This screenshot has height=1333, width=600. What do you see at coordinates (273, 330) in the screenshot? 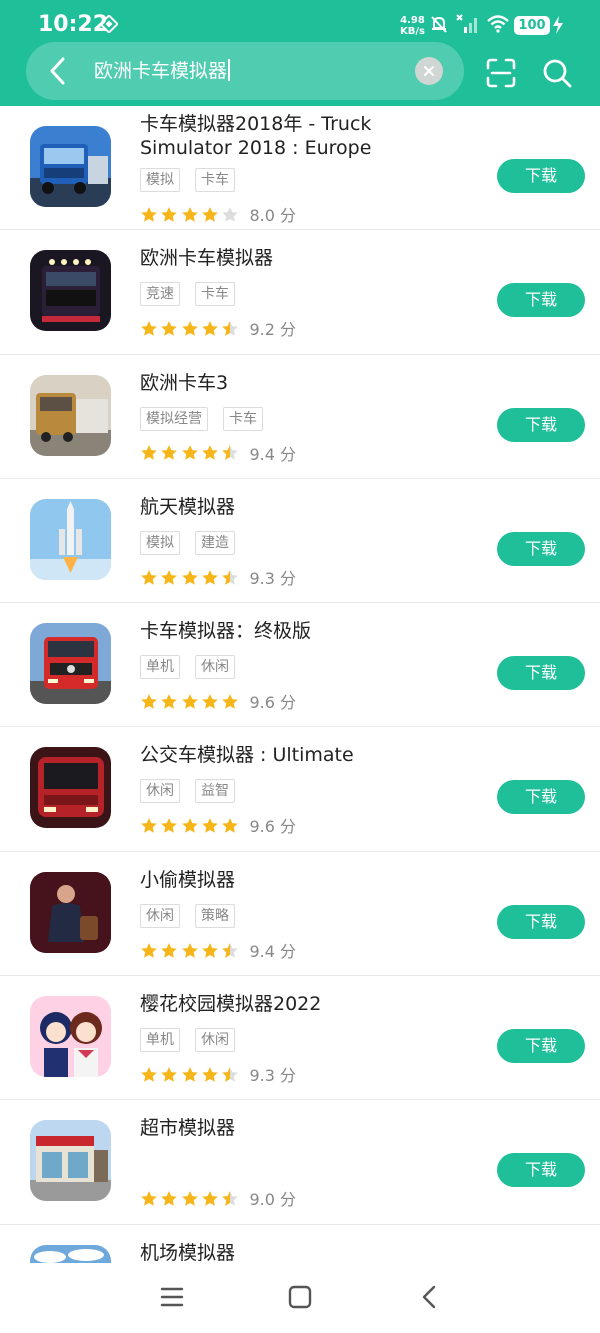
I see `rating-score: 9.2 分` at bounding box center [273, 330].